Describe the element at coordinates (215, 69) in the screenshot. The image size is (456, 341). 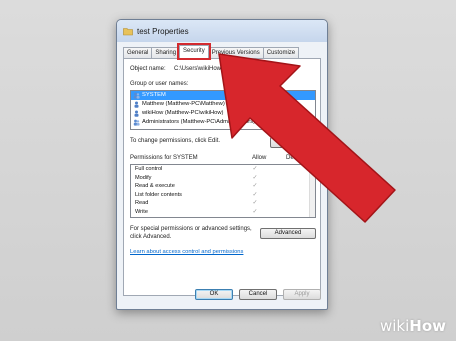
I see `object-name-value: C:\Users\wikiHow\Desktop\test` at that location.